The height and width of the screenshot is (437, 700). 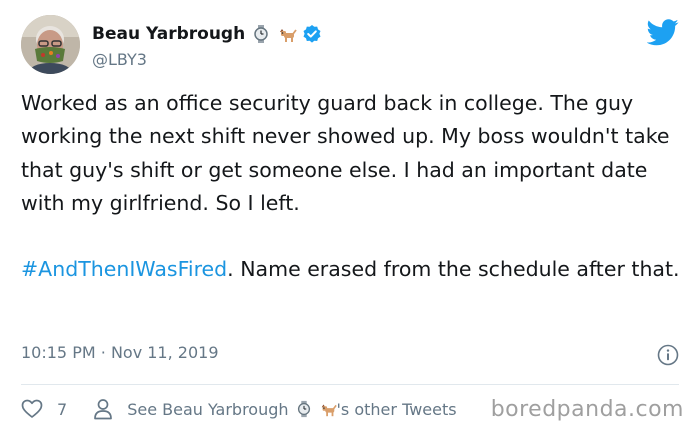 What do you see at coordinates (208, 409) in the screenshot?
I see `see-tweets-prefix: See Beau Yarbrough` at bounding box center [208, 409].